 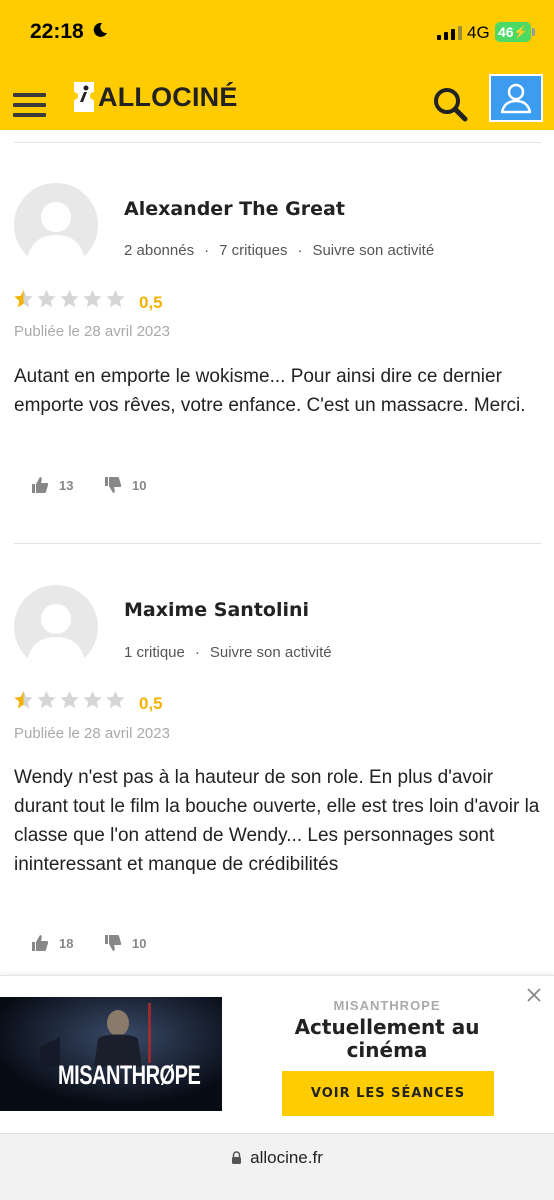 What do you see at coordinates (216, 610) in the screenshot?
I see `review-author: Maxime Santolini` at bounding box center [216, 610].